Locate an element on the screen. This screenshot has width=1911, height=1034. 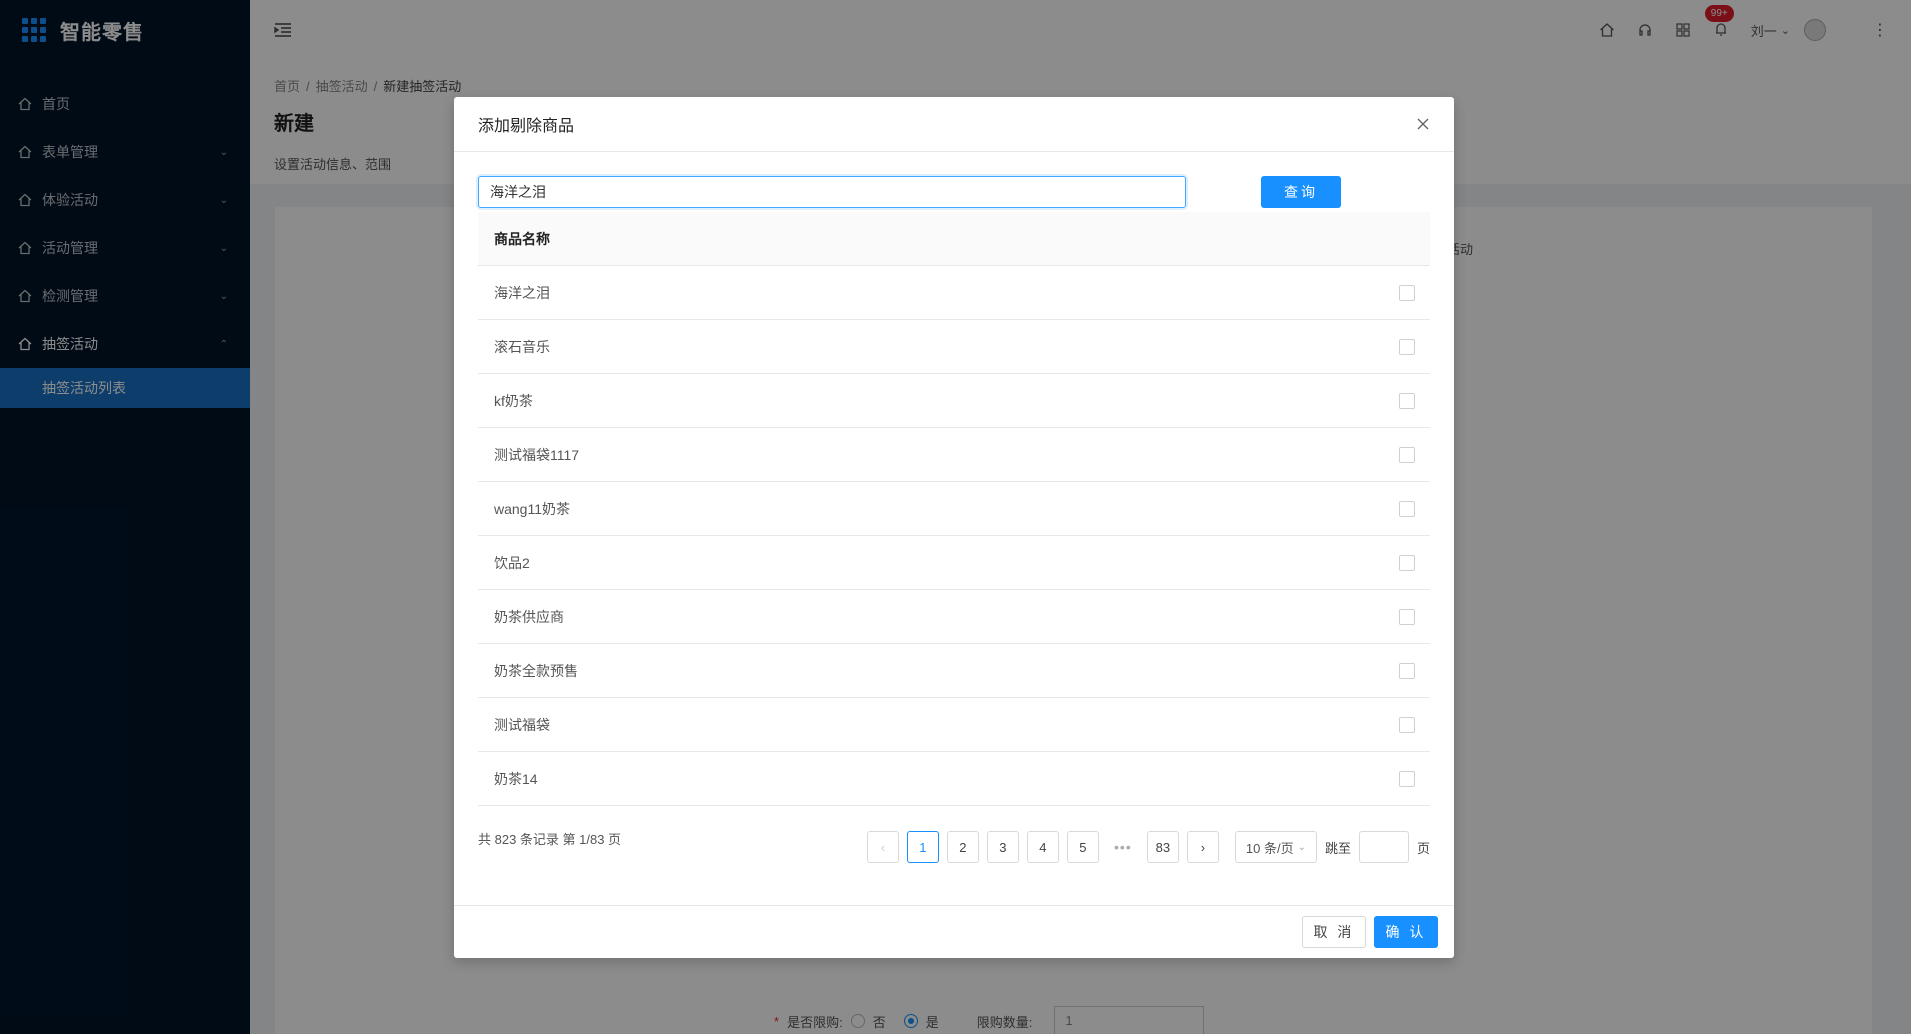
page-1-button: 1 is located at coordinates (922, 847).